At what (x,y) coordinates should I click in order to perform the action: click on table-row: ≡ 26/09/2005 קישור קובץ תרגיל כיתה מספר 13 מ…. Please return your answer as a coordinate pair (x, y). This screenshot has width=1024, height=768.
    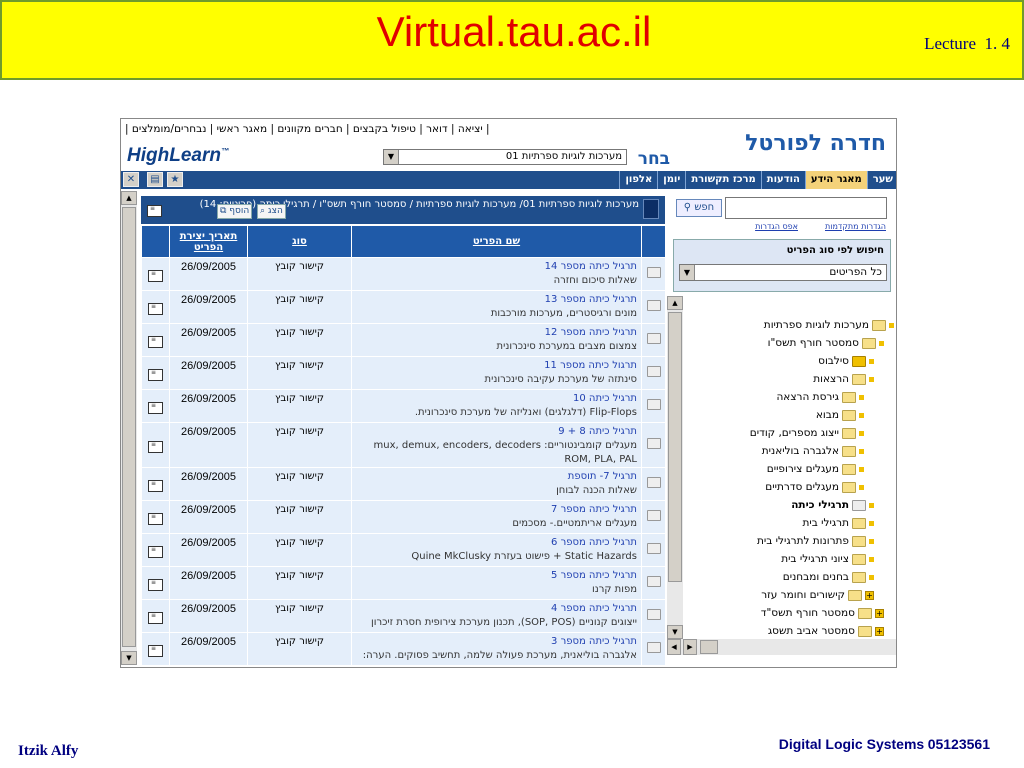
    Looking at the image, I should click on (403, 307).